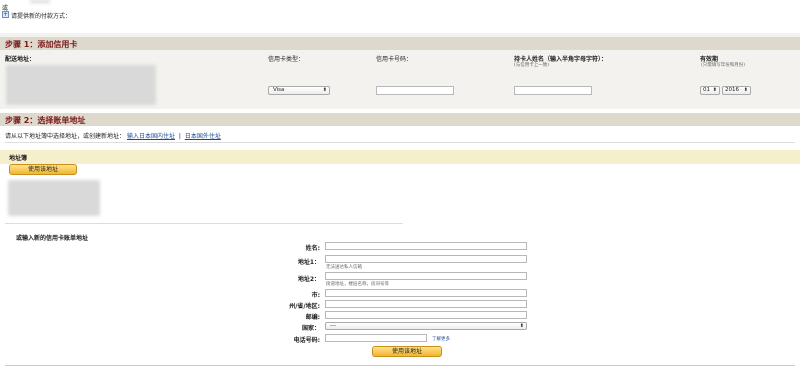  I want to click on state-label: 州/省/地区:, so click(304, 306).